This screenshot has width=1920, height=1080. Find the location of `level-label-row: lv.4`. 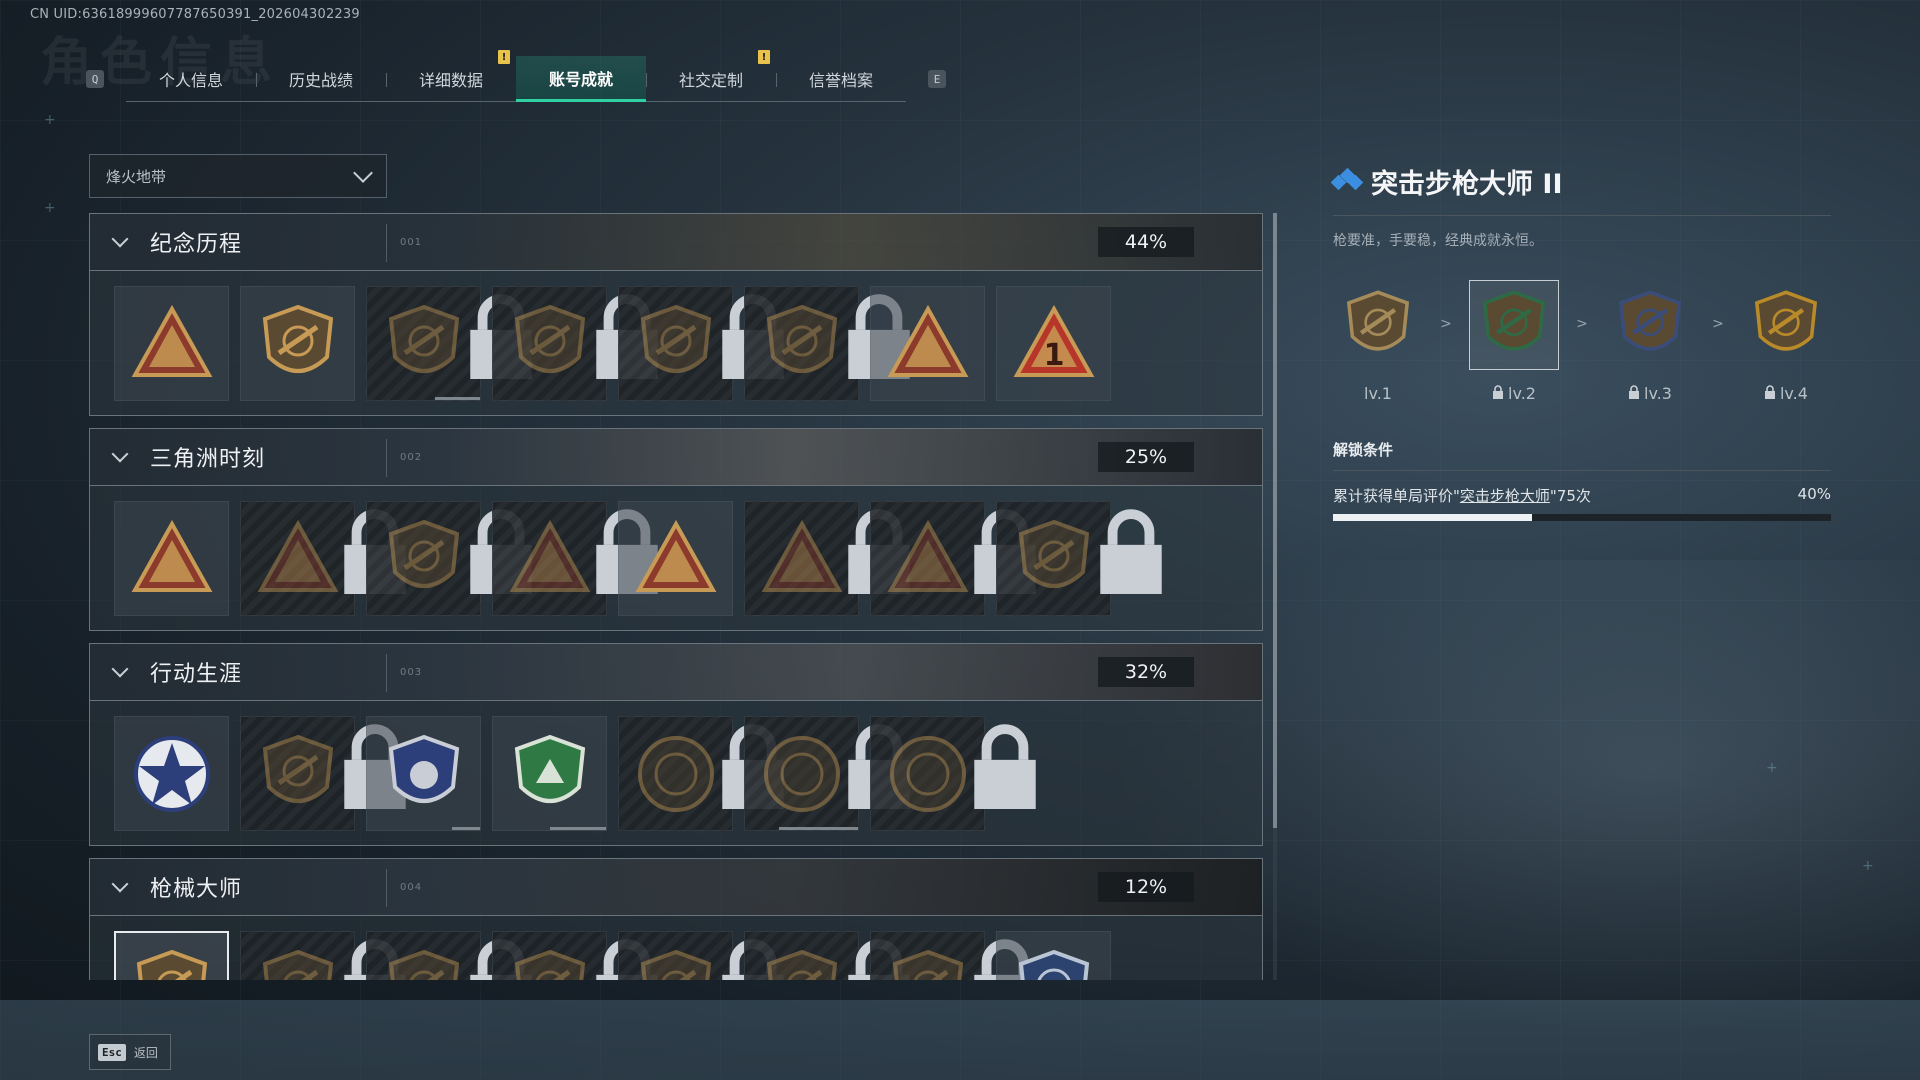

level-label-row: lv.4 is located at coordinates (1786, 393).